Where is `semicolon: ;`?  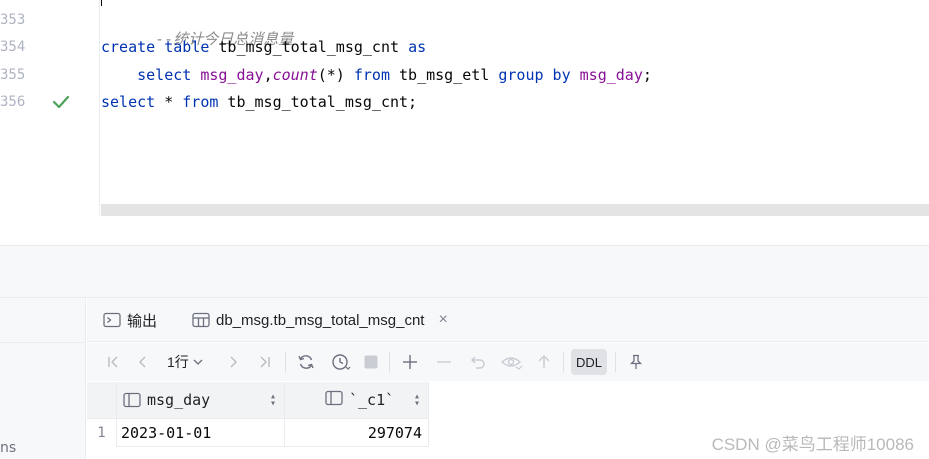
semicolon: ; is located at coordinates (647, 75).